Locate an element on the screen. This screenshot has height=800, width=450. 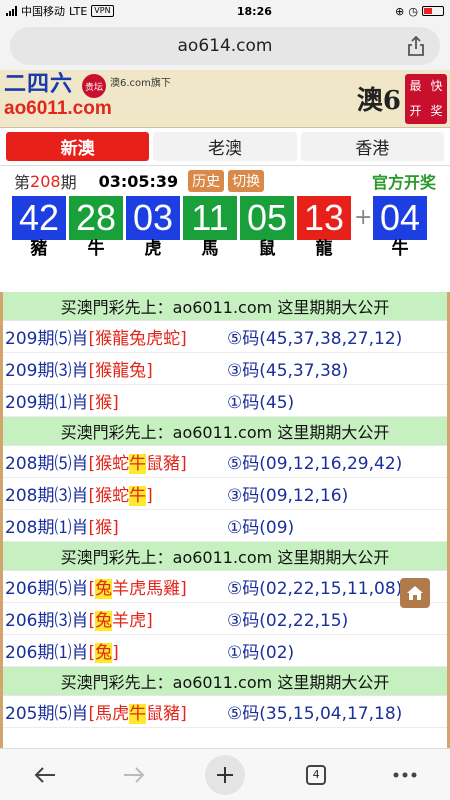
browser-toolbar: ao614.com is located at coordinates (225, 46).